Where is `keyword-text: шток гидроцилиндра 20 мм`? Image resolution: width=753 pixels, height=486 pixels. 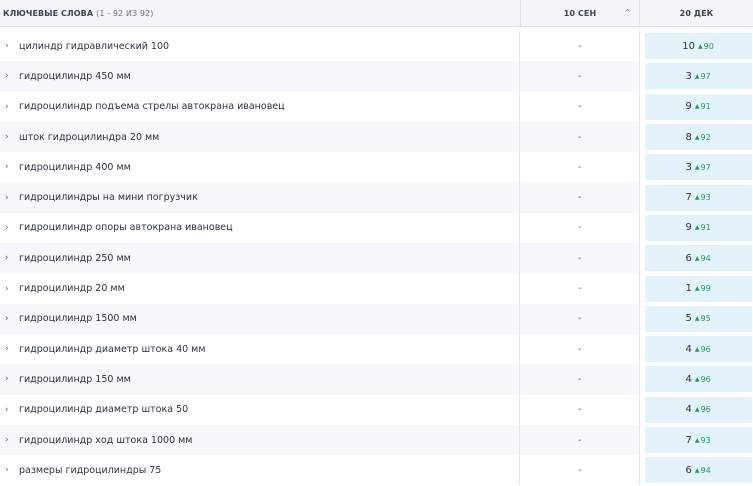
keyword-text: шток гидроцилиндра 20 мм is located at coordinates (89, 137).